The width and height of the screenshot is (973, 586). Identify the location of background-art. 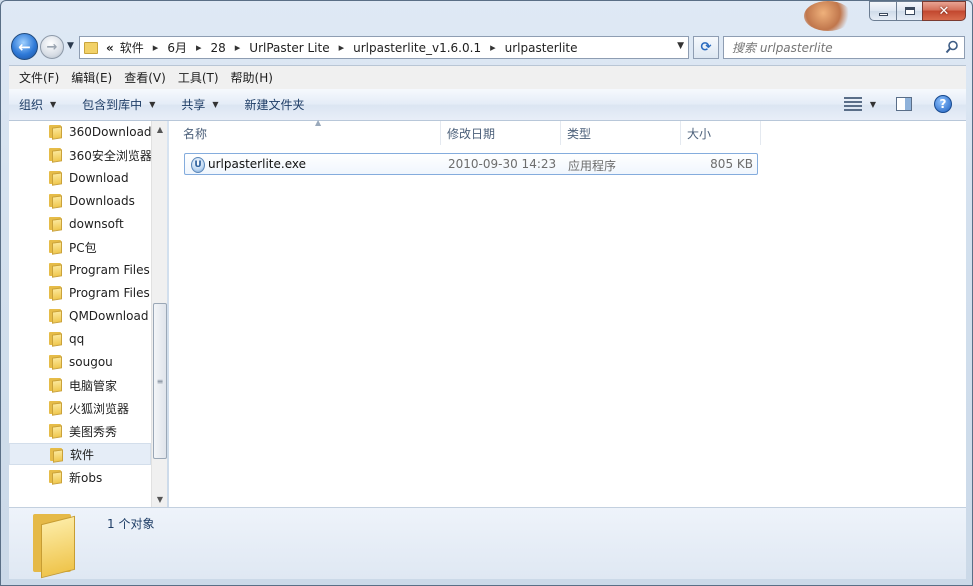
(828, 16).